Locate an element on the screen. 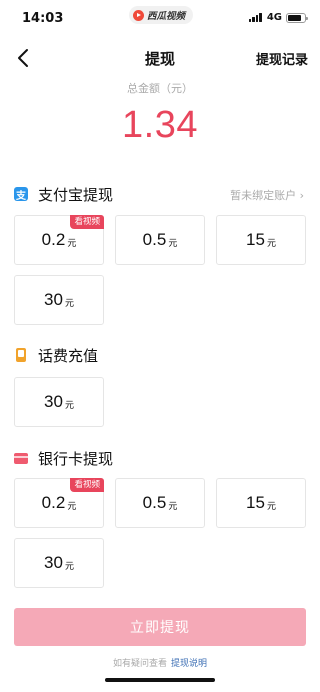 The image size is (320, 692). withdraw-help-link: 提现说明 is located at coordinates (189, 664).